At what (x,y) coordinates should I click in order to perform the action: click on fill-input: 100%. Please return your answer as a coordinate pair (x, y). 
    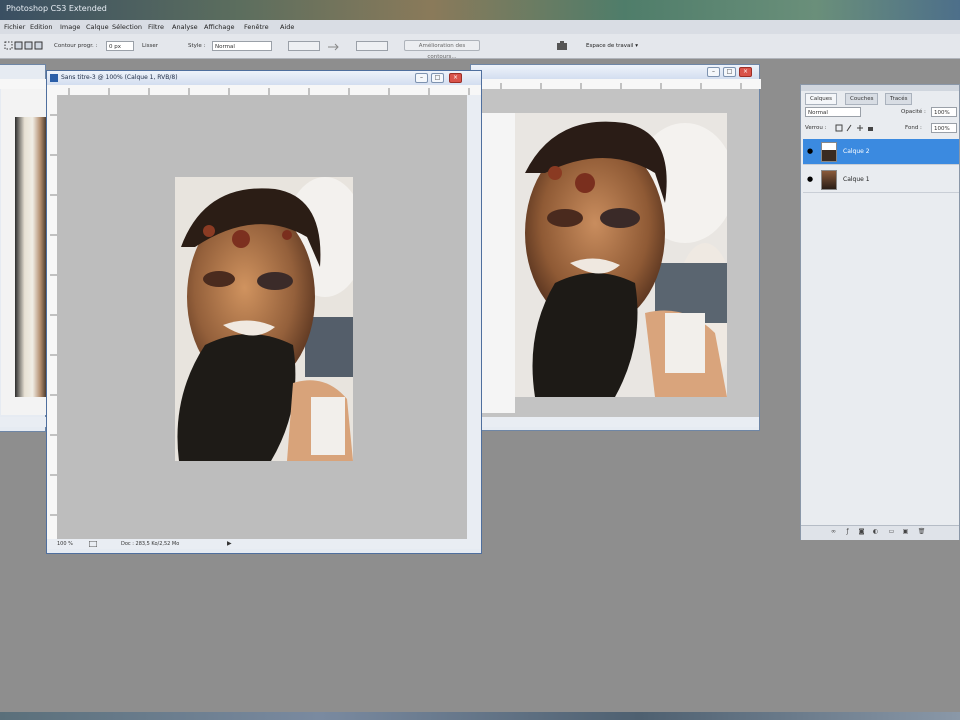
    Looking at the image, I should click on (944, 128).